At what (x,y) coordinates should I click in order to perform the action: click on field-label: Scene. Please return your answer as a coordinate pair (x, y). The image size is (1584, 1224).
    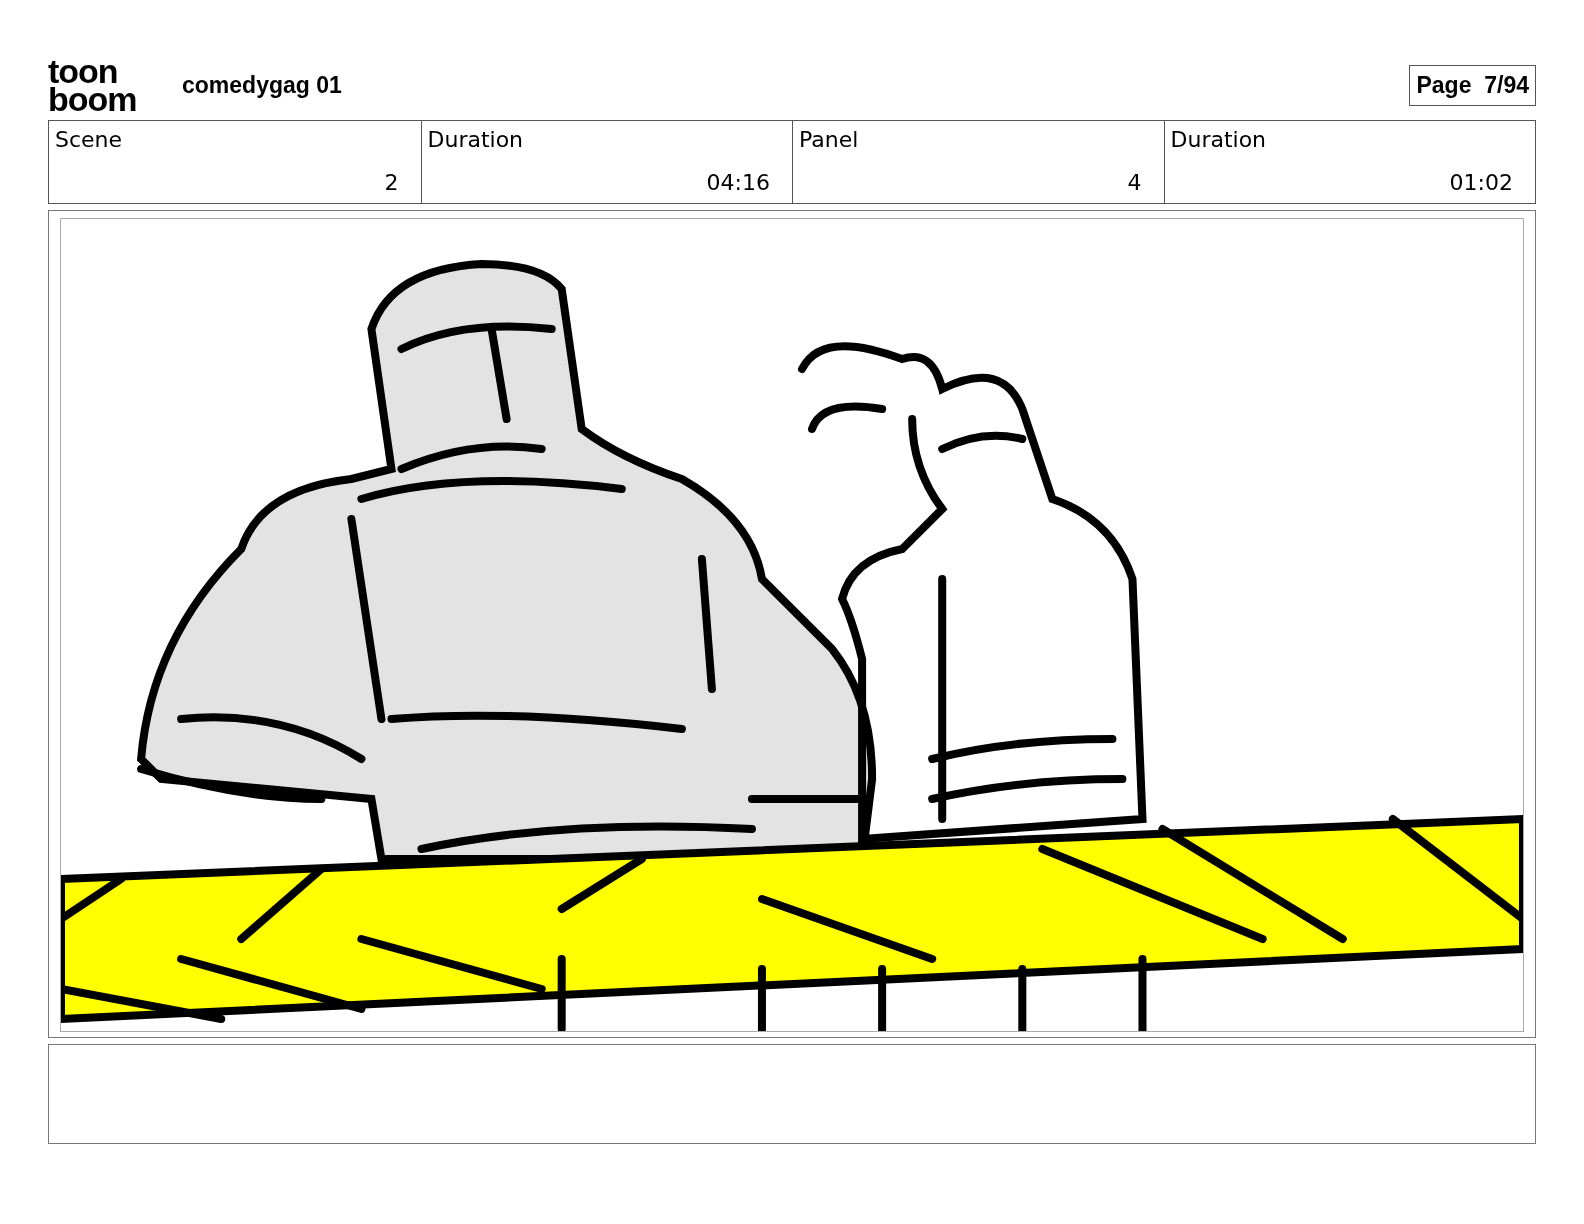
    Looking at the image, I should click on (89, 139).